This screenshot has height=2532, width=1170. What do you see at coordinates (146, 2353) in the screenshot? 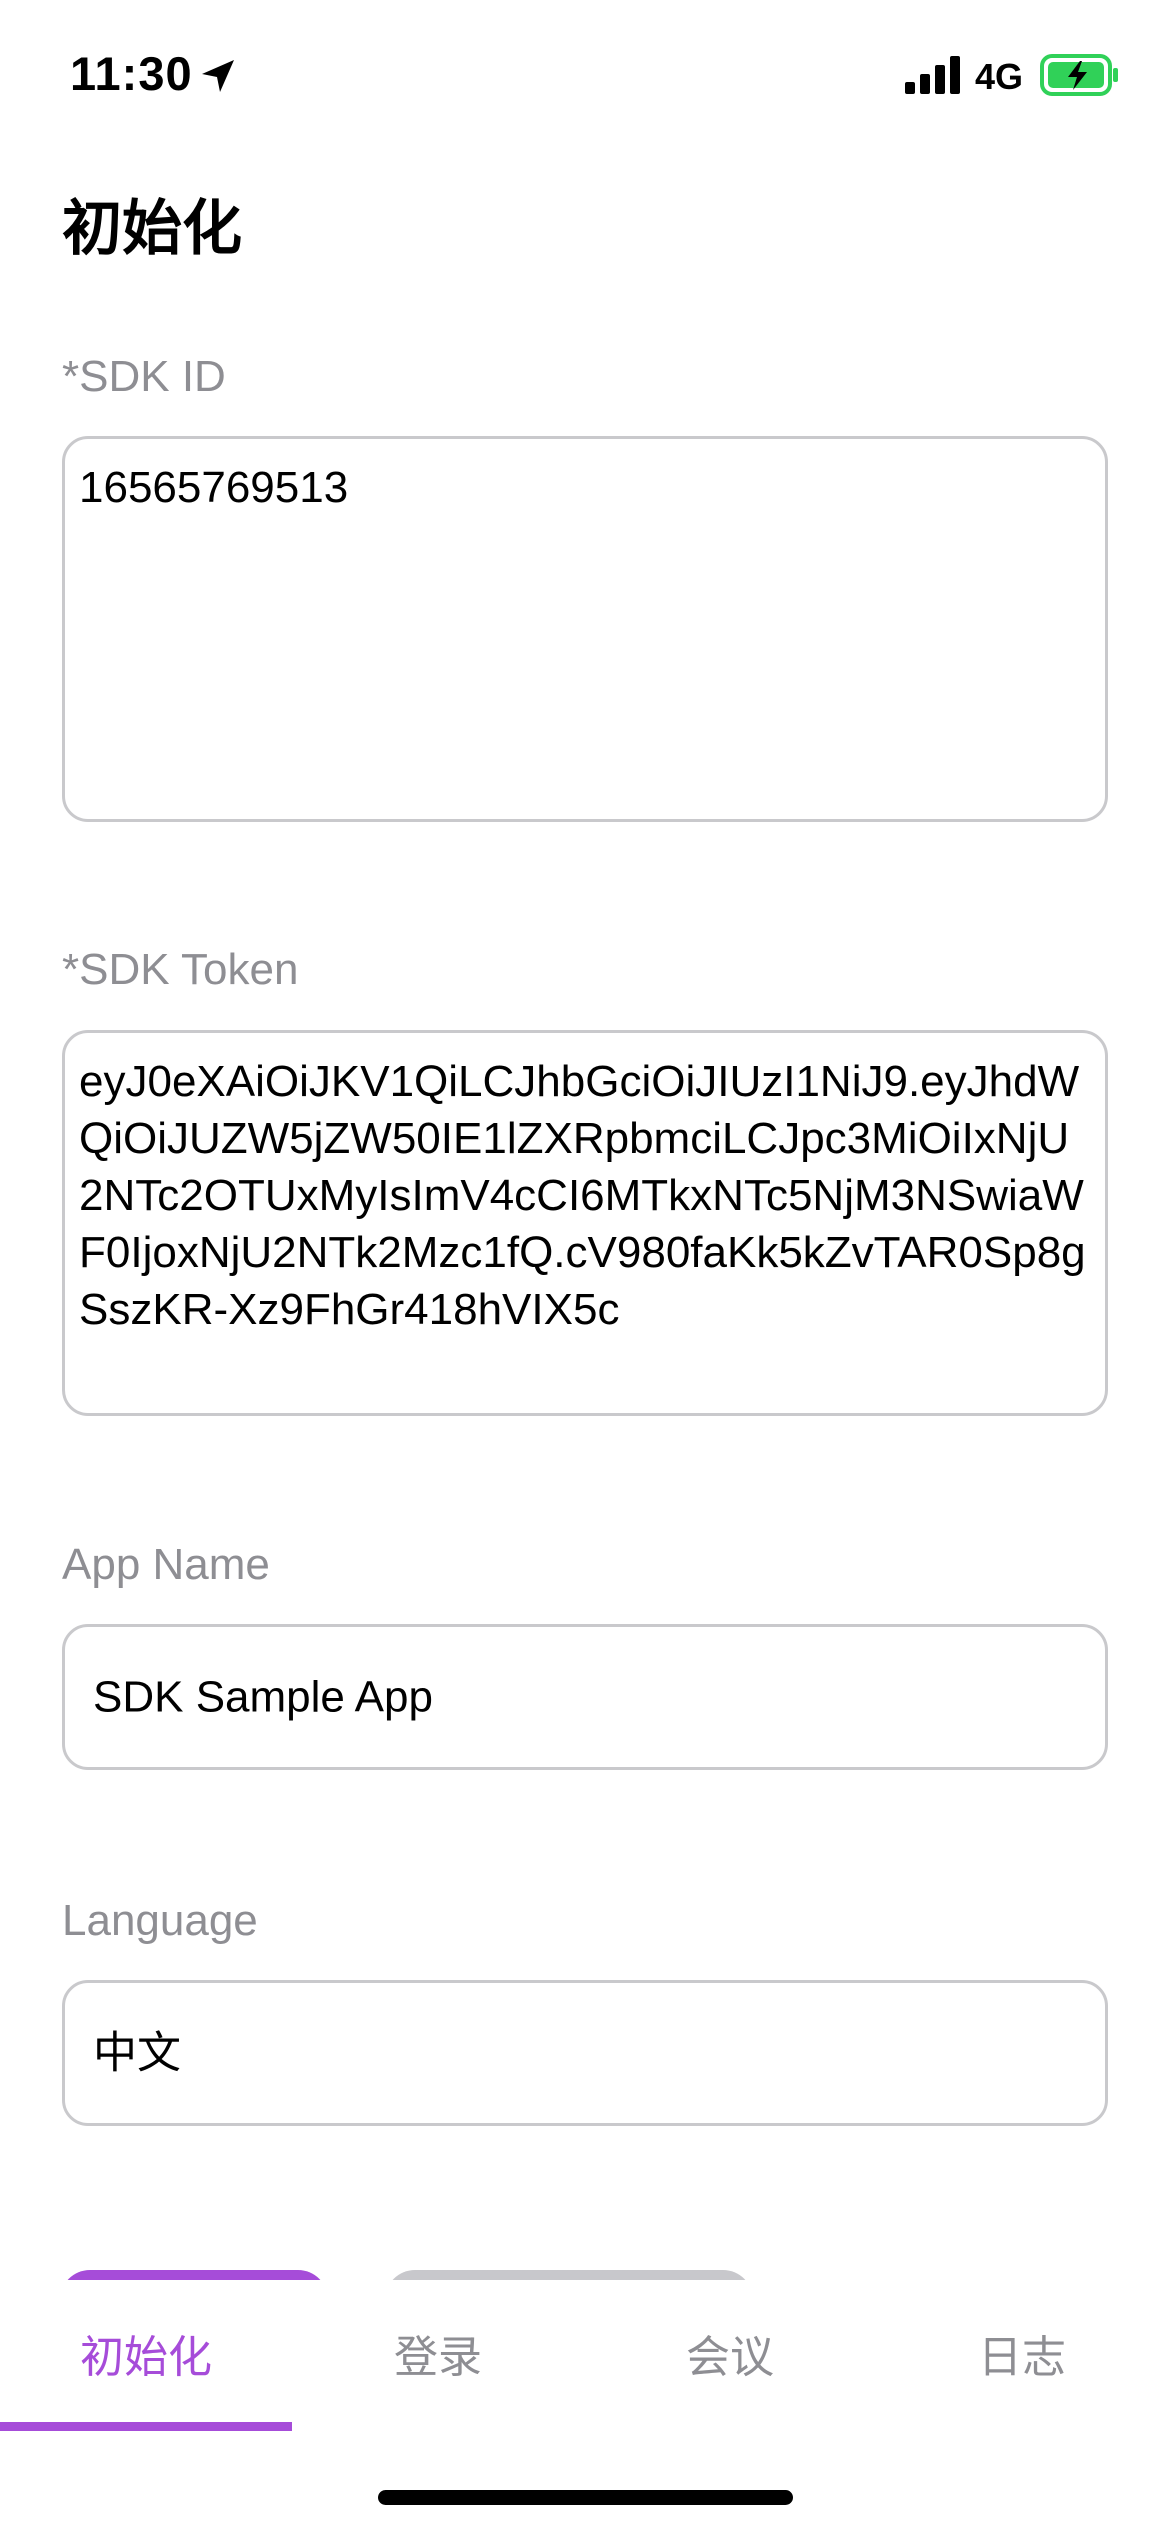
I see `tab-initialize: 初始化` at bounding box center [146, 2353].